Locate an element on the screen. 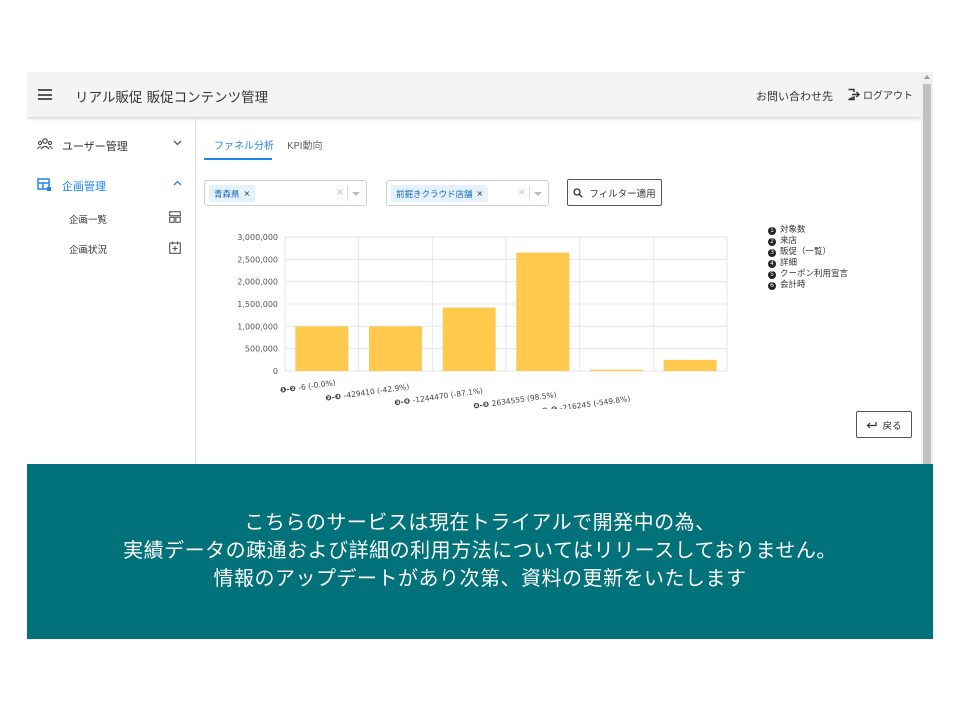 This screenshot has width=960, height=720. return-arrow-icon is located at coordinates (872, 424).